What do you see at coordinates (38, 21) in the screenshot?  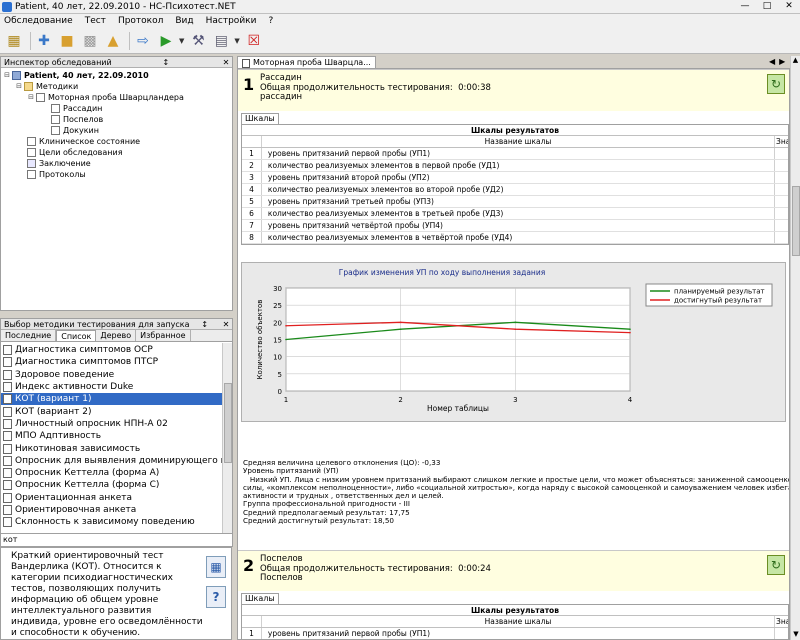 I see `menu-examination: Обследование` at bounding box center [38, 21].